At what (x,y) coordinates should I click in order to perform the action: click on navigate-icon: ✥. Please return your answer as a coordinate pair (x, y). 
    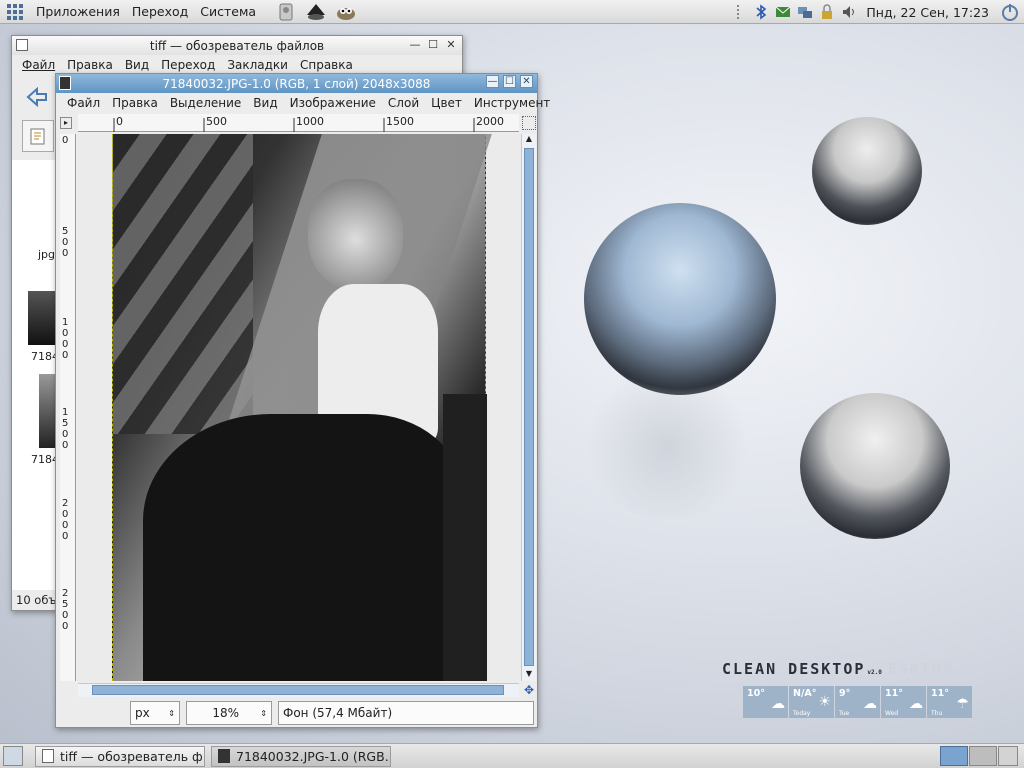
    Looking at the image, I should click on (529, 690).